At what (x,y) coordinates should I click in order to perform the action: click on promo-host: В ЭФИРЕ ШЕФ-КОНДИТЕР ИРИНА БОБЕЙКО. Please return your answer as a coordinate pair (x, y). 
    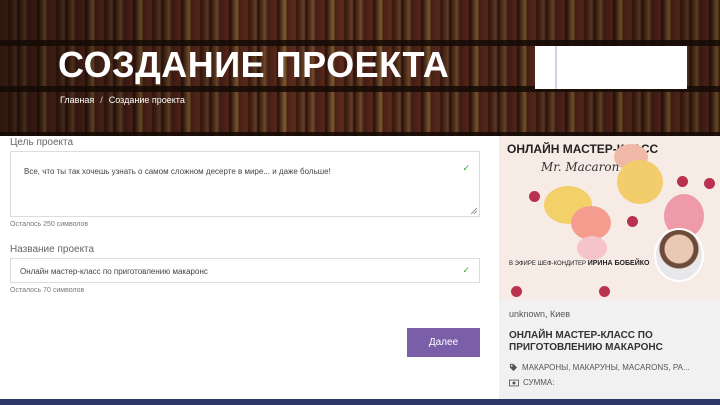
    Looking at the image, I should click on (579, 263).